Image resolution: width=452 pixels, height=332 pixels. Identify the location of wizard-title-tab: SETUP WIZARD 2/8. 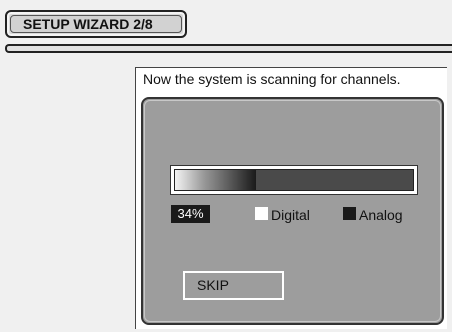
(96, 24).